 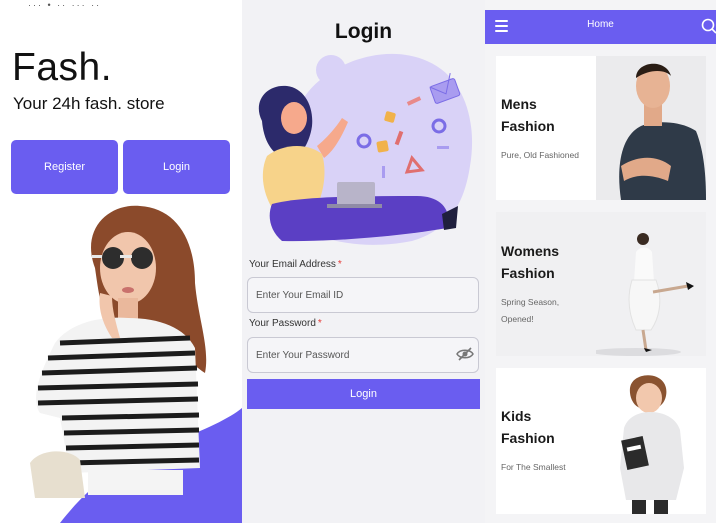 What do you see at coordinates (651, 284) in the screenshot?
I see `womens-fashion-image` at bounding box center [651, 284].